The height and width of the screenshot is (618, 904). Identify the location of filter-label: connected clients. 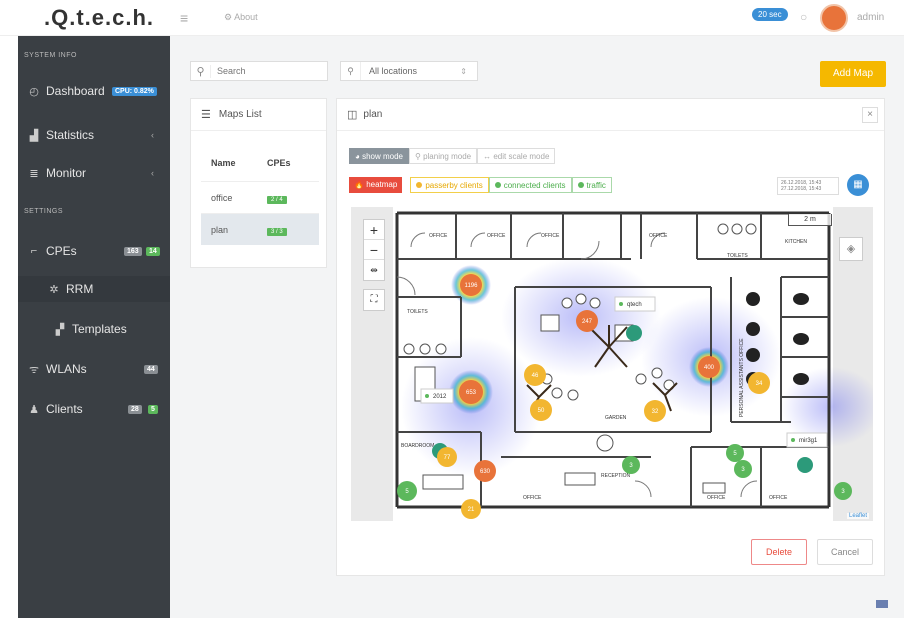
(534, 185).